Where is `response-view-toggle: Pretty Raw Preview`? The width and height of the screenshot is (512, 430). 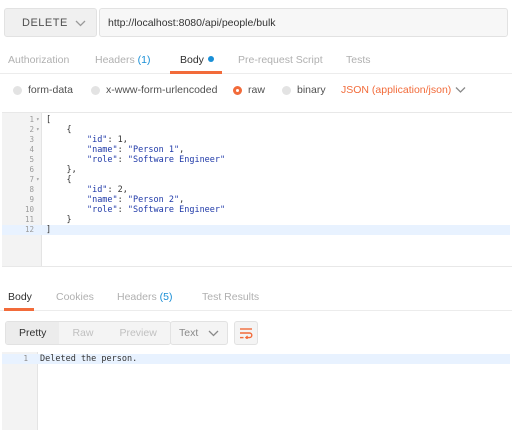
response-view-toggle: Pretty Raw Preview is located at coordinates (88, 333).